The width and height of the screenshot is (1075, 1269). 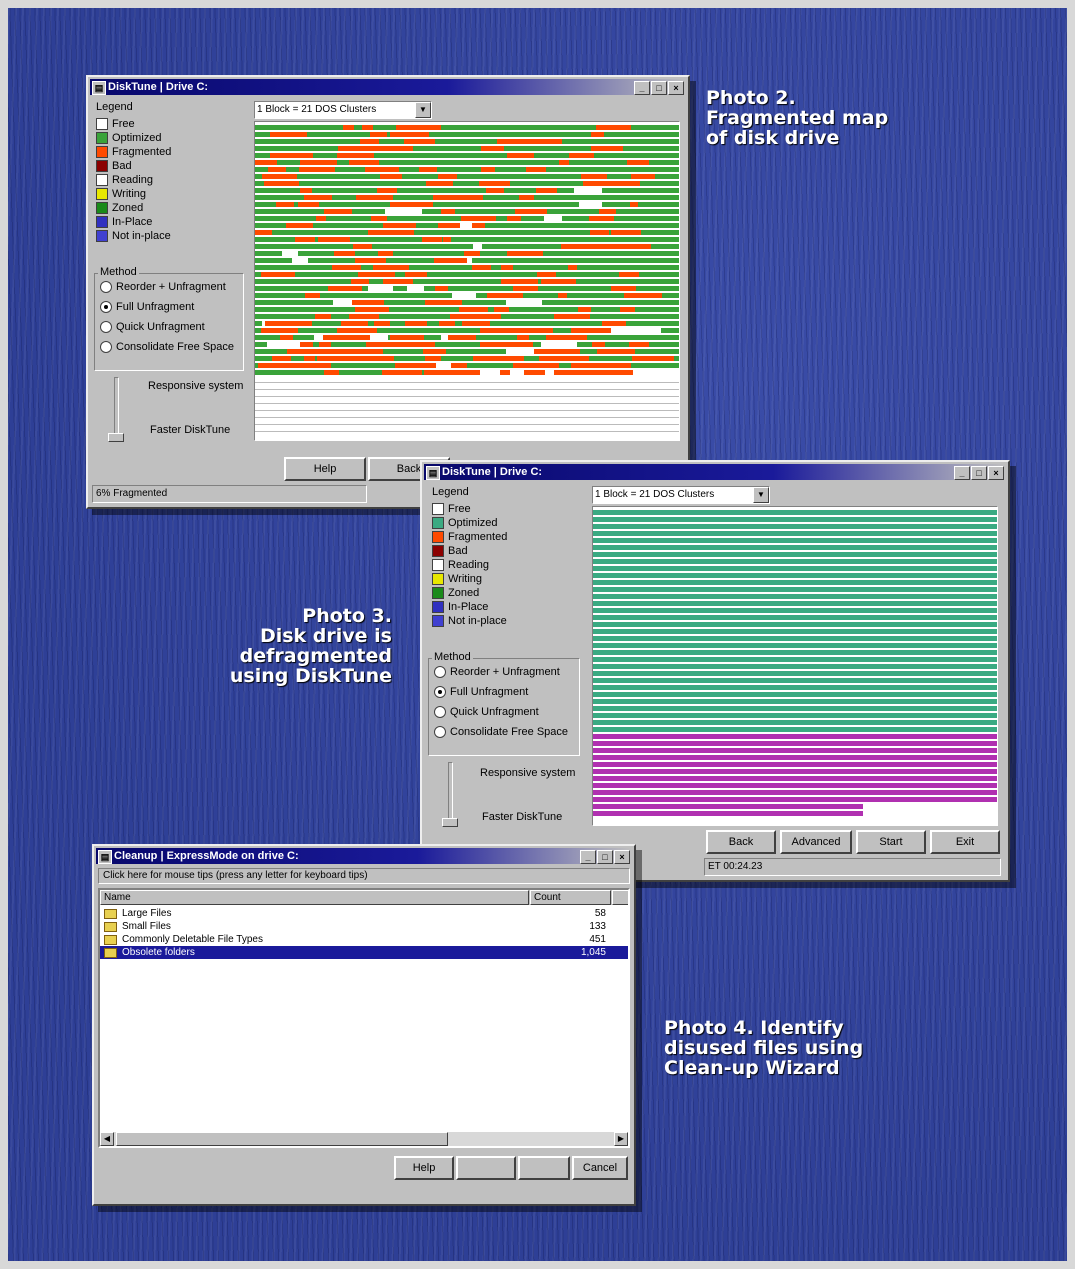 What do you see at coordinates (105, 857) in the screenshot?
I see `cleanup-app-icon: ▤` at bounding box center [105, 857].